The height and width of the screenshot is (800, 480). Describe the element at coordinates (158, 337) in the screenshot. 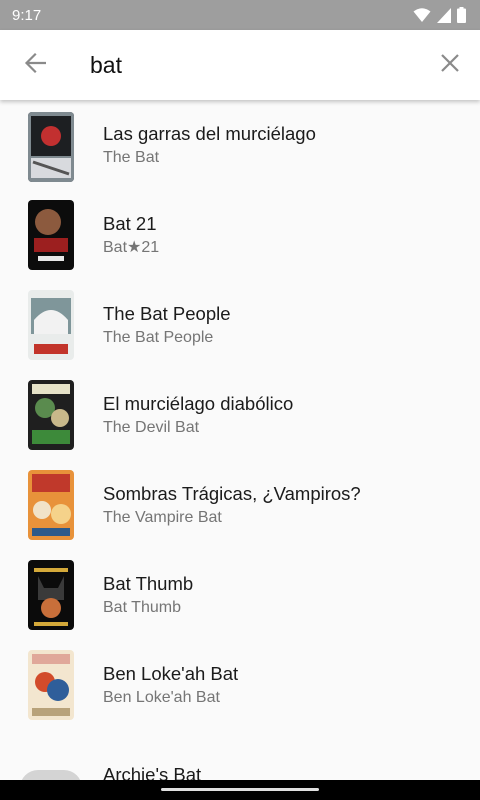

I see `result-subtitle: The Bat People` at that location.